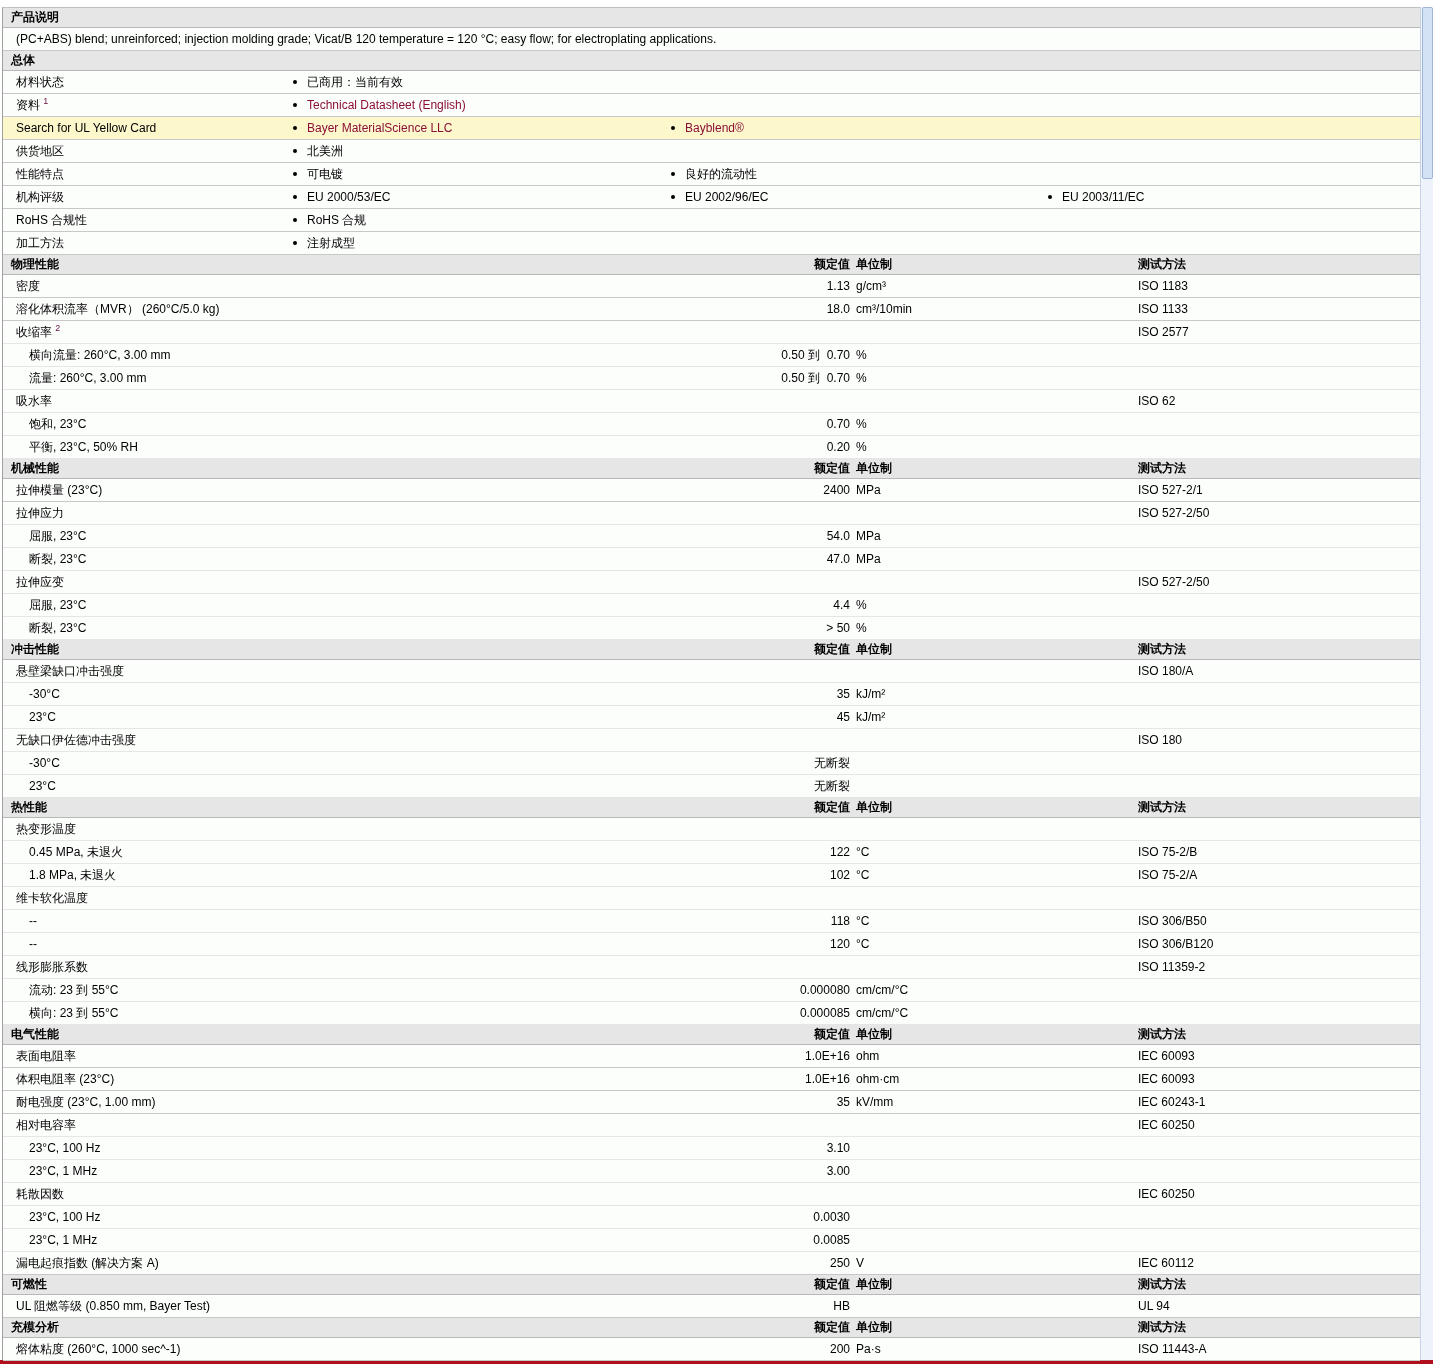 This screenshot has height=1364, width=1433. What do you see at coordinates (40, 174) in the screenshot?
I see `property-label: 性能特点` at bounding box center [40, 174].